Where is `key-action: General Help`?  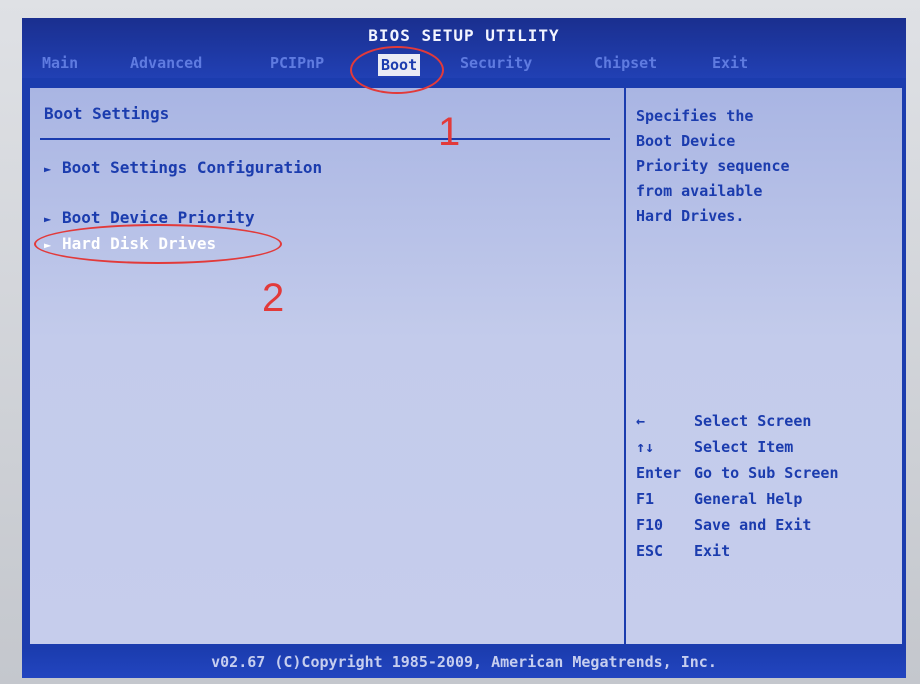 key-action: General Help is located at coordinates (748, 499).